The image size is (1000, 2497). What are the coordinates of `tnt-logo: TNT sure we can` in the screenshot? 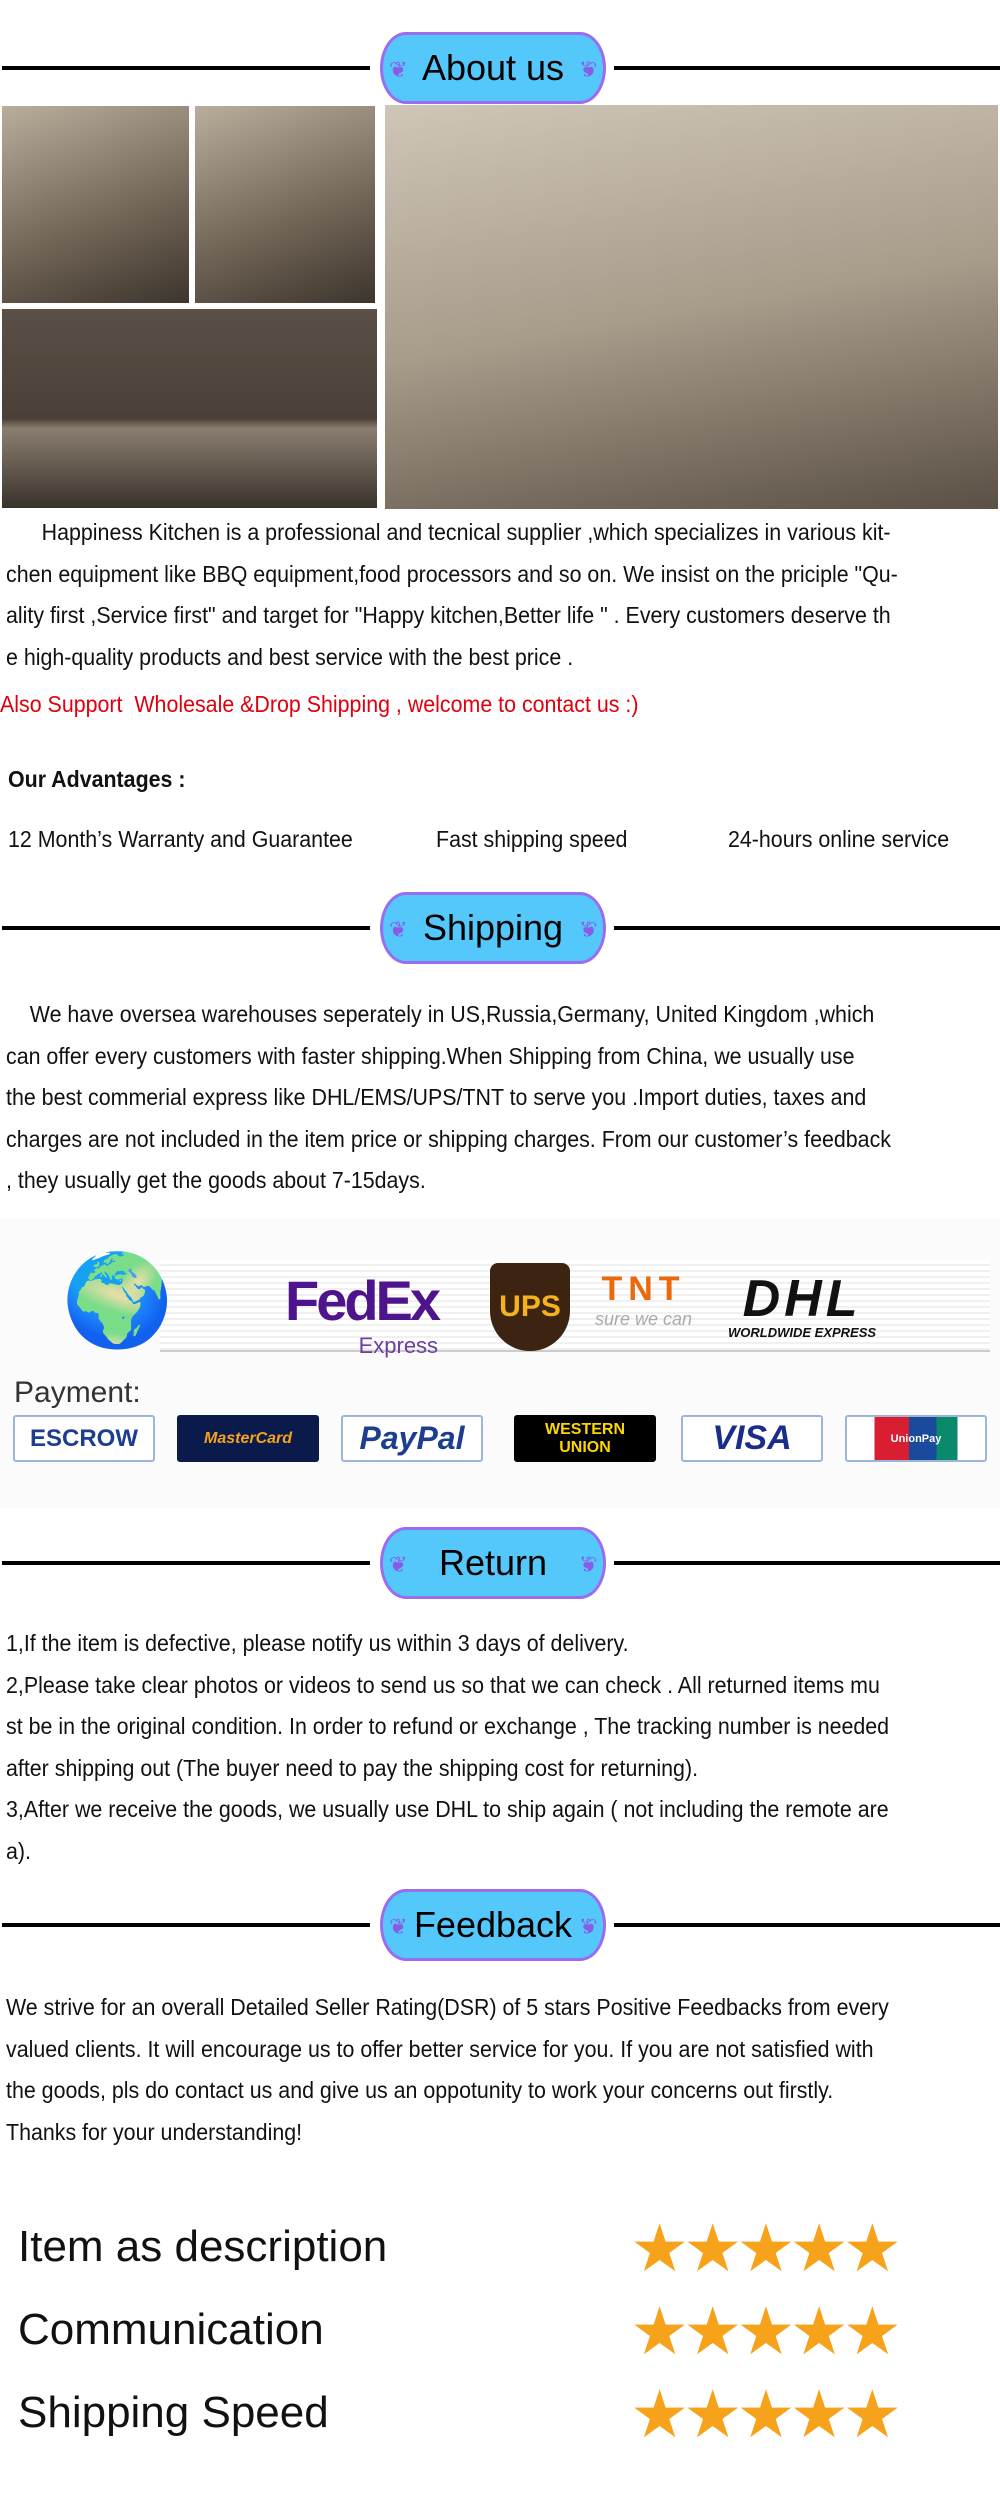 It's located at (643, 1300).